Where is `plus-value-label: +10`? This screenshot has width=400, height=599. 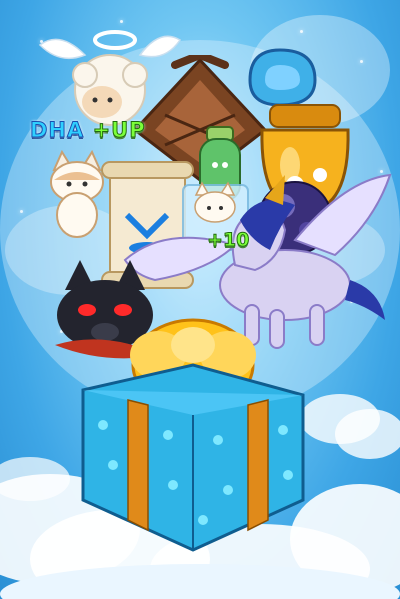
plus-value-label: +10 is located at coordinates (228, 240).